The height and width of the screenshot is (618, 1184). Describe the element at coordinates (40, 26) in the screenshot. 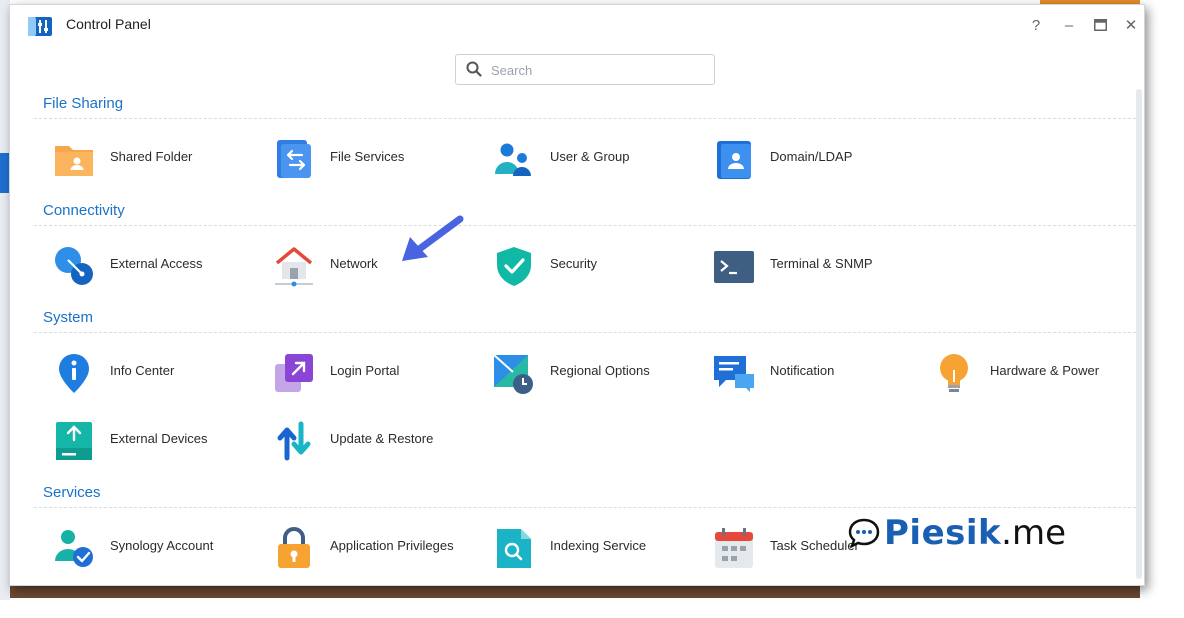

I see `control-panel-app-icon` at that location.